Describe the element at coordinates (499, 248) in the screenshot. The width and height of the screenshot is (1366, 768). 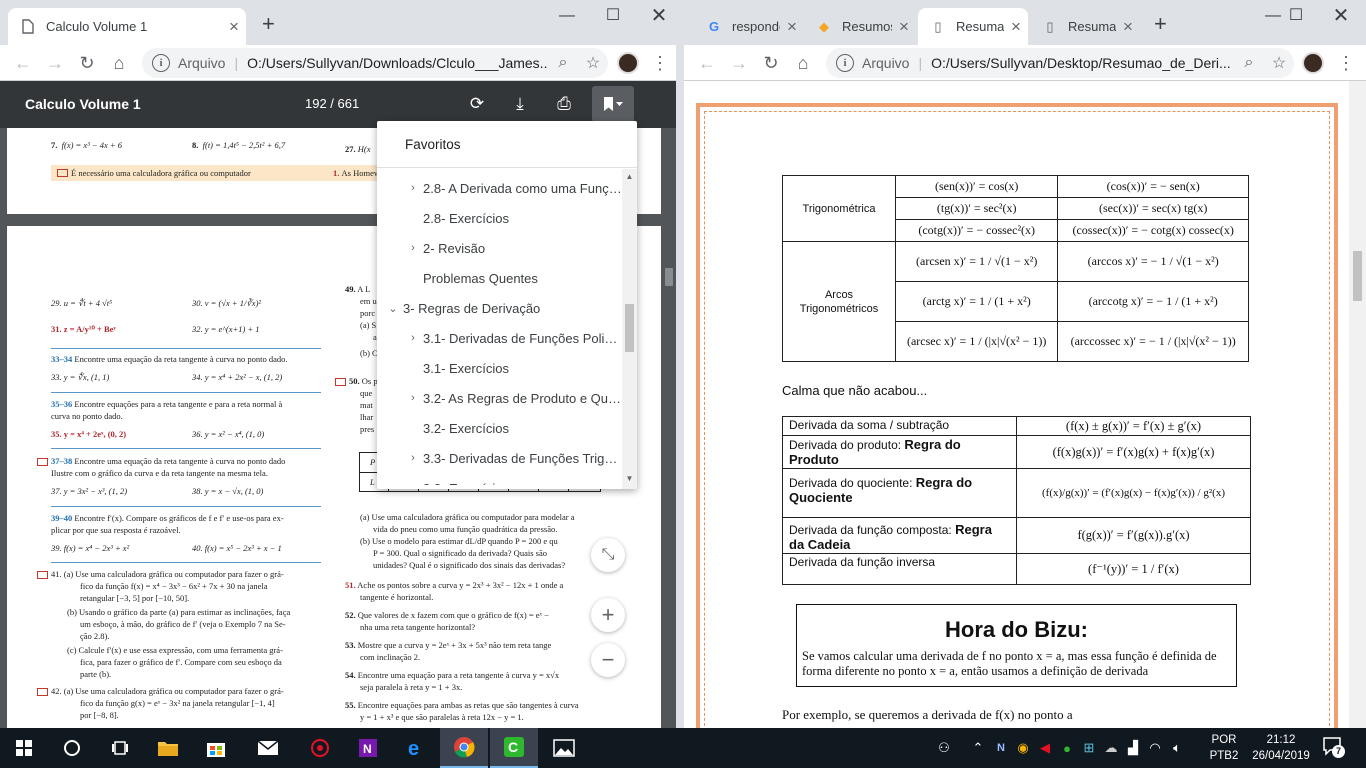
I see `bookmark-item: › 2- Revisão` at that location.